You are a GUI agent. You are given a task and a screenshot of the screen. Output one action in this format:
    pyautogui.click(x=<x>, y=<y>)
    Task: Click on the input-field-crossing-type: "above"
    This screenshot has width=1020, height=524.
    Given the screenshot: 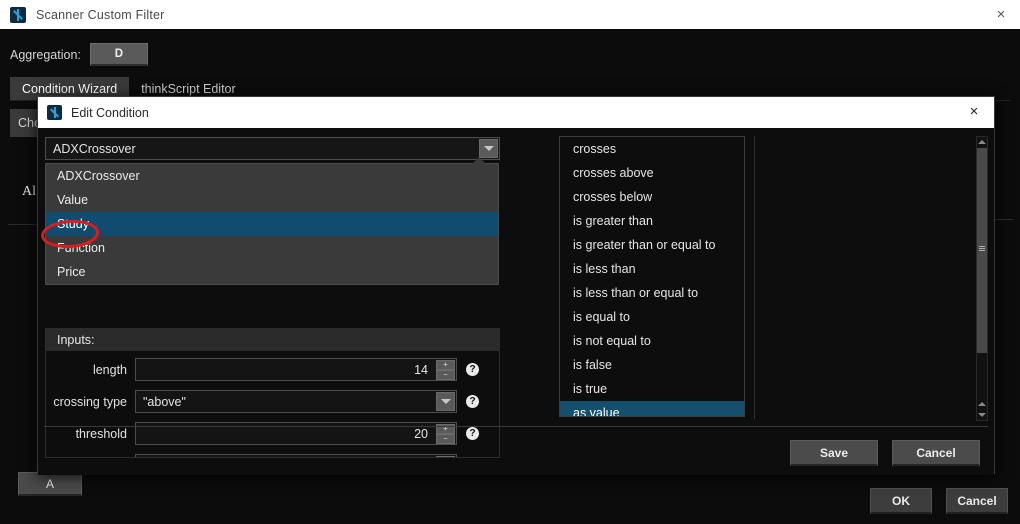 What is the action you would take?
    pyautogui.click(x=296, y=401)
    